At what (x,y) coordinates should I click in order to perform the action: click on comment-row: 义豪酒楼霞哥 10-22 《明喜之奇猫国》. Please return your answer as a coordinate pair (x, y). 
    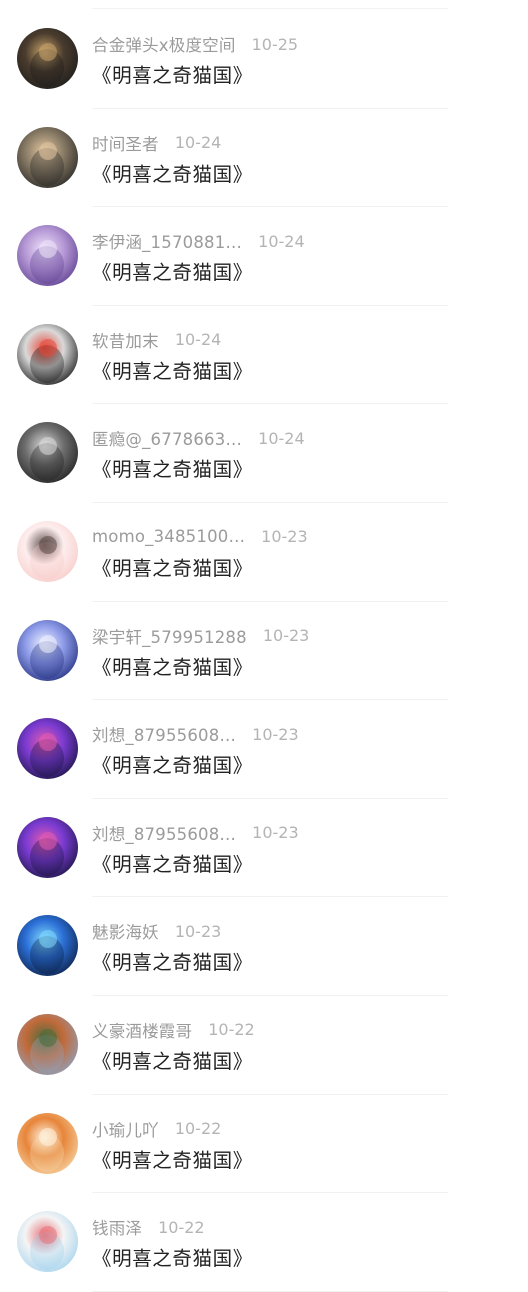
    Looking at the image, I should click on (264, 1045).